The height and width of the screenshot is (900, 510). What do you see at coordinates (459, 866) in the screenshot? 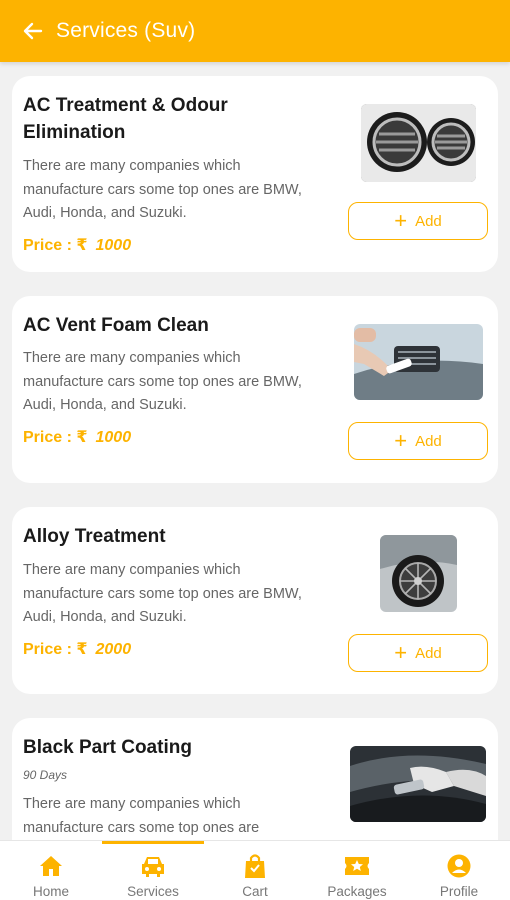
I see `user-icon` at bounding box center [459, 866].